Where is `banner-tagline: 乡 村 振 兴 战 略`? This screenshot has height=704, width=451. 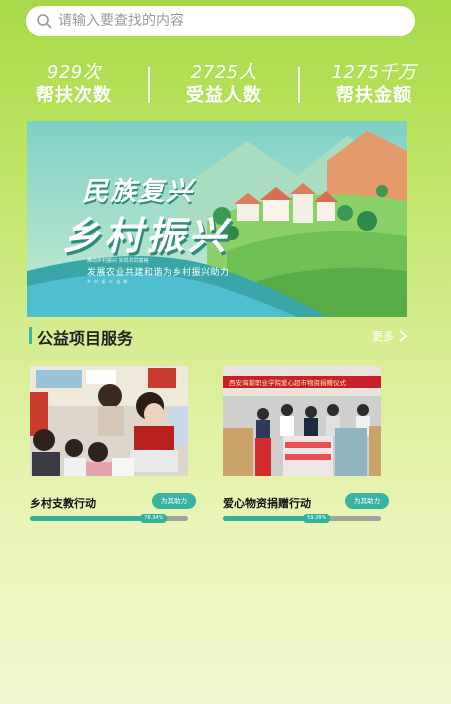
banner-tagline: 乡 村 振 兴 战 略 is located at coordinates (108, 281).